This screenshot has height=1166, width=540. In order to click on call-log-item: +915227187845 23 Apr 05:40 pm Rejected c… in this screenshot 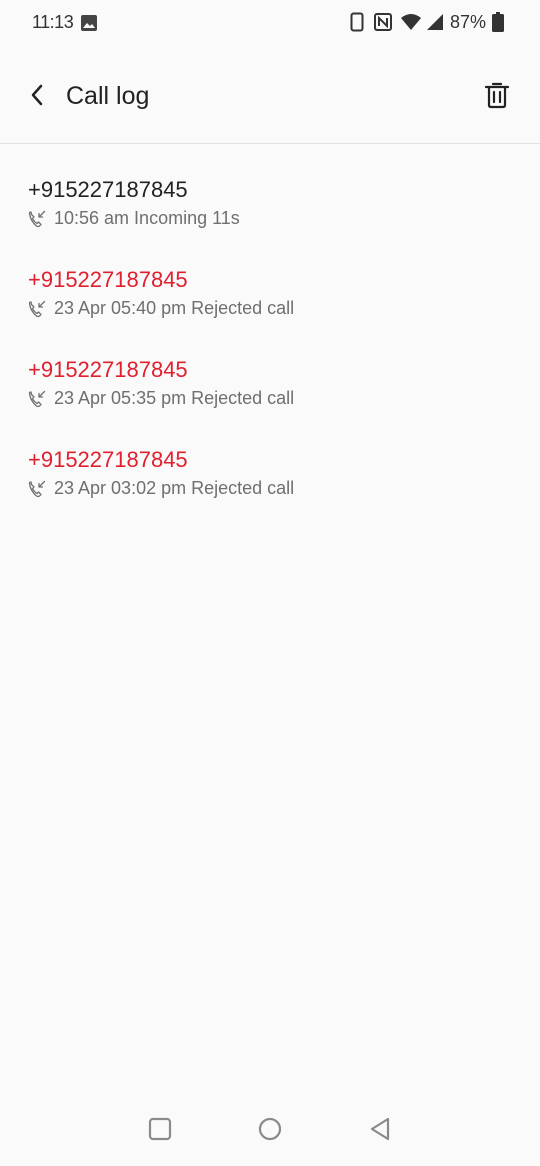, I will do `click(270, 279)`.